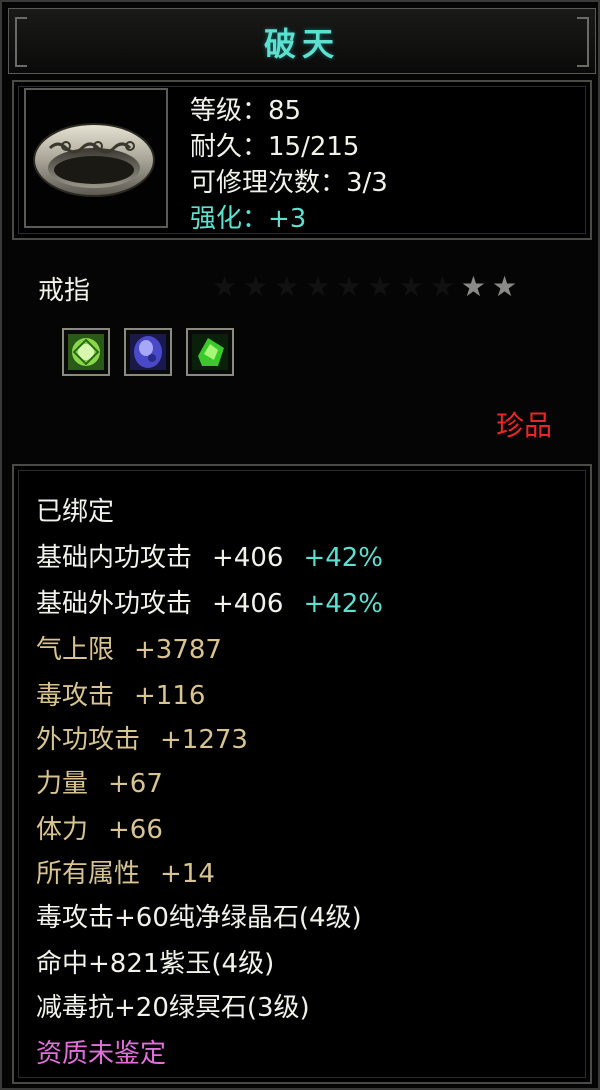 The height and width of the screenshot is (1090, 600). What do you see at coordinates (101, 1054) in the screenshot?
I see `quality-status: 资质未鉴定` at bounding box center [101, 1054].